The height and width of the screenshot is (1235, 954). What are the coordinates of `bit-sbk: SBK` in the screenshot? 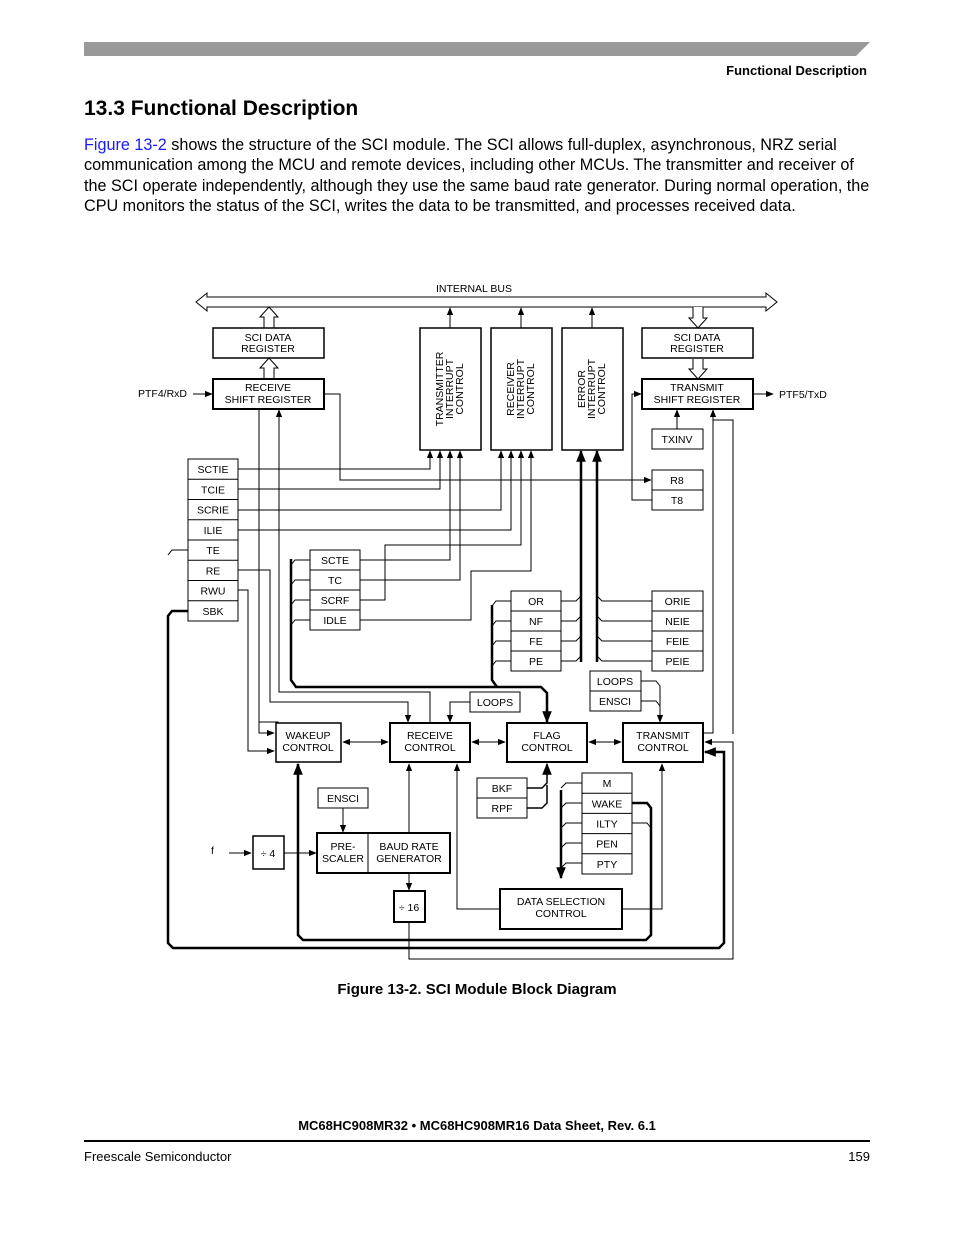 It's located at (212, 612).